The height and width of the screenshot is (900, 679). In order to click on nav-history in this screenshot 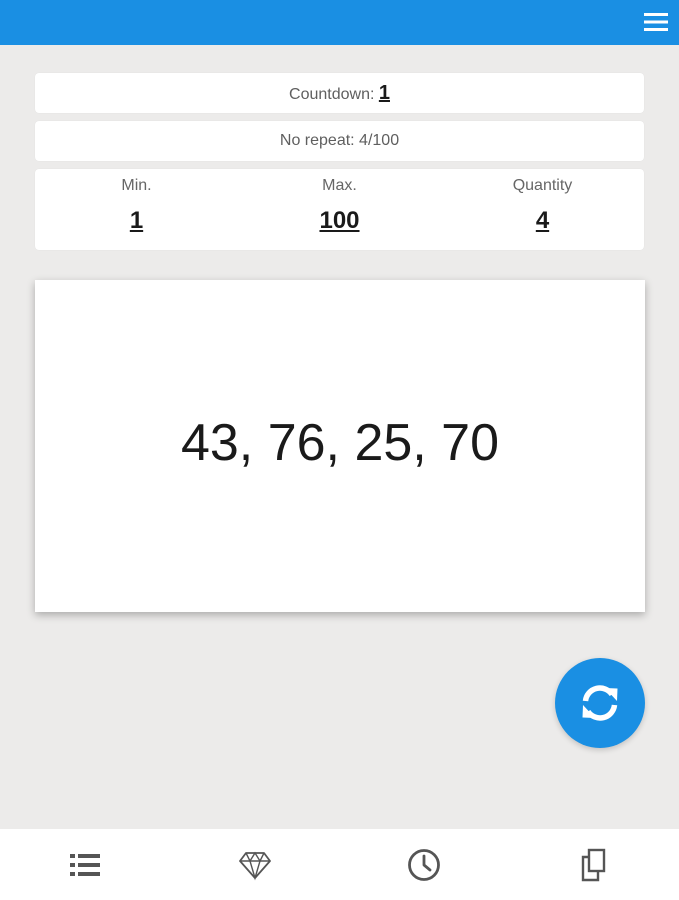, I will do `click(424, 864)`.